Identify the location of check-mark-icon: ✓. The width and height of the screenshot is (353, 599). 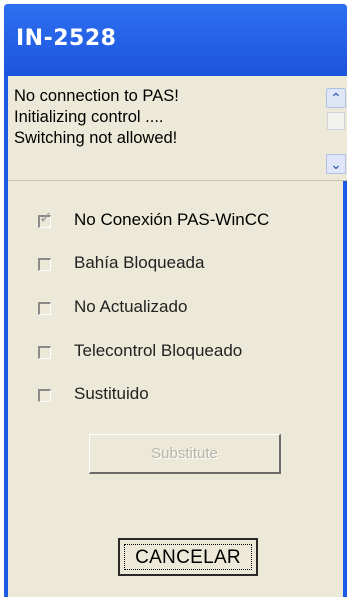
(46, 218).